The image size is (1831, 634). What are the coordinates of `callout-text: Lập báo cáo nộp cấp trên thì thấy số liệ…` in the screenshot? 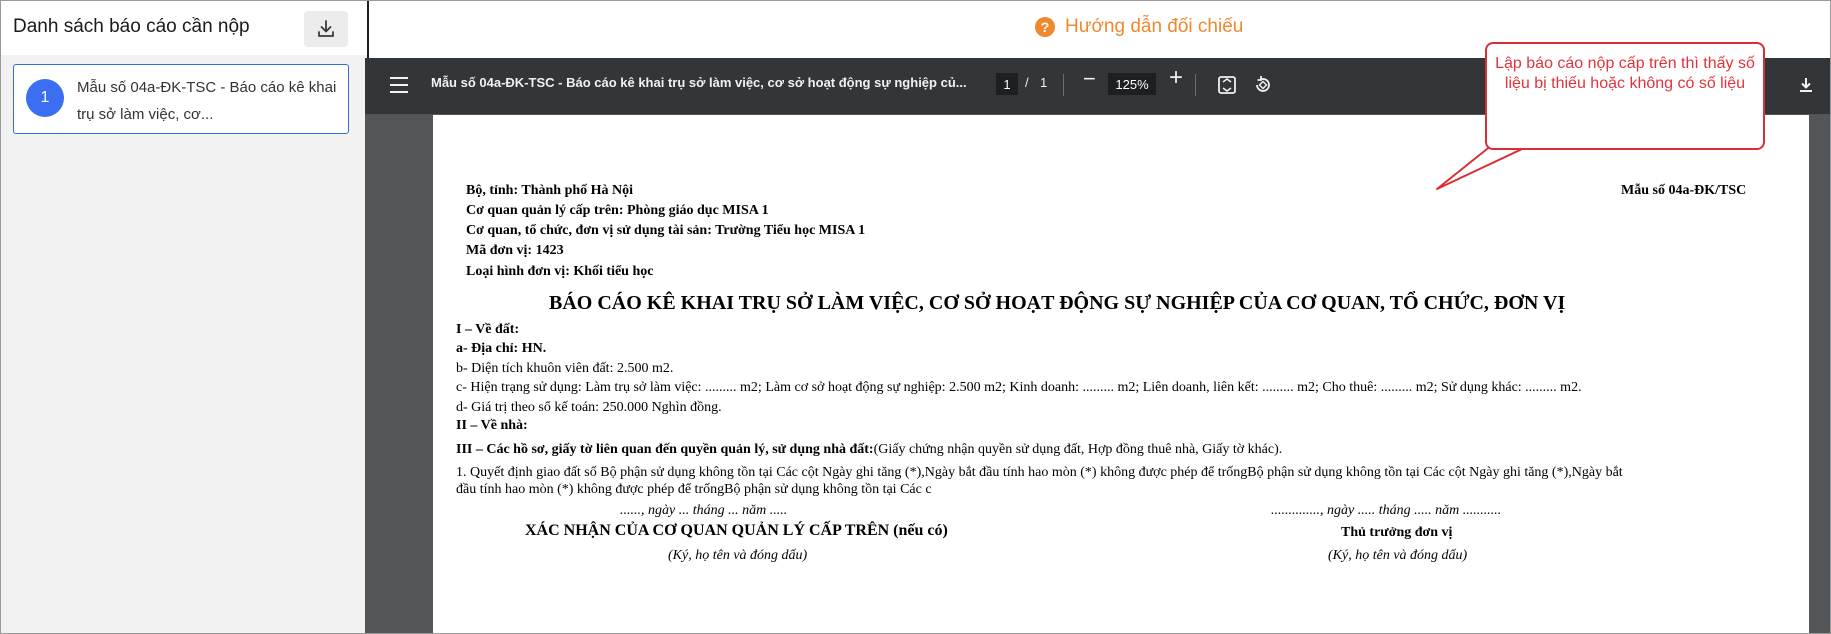 It's located at (1625, 73).